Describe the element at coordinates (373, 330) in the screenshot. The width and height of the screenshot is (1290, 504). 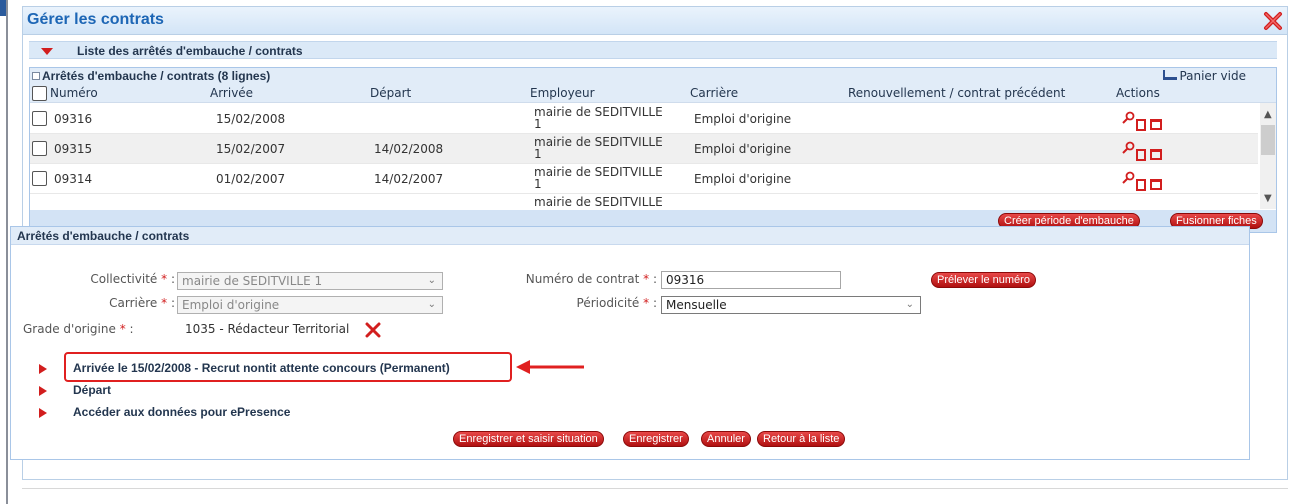
I see `remove-grade-icon` at that location.